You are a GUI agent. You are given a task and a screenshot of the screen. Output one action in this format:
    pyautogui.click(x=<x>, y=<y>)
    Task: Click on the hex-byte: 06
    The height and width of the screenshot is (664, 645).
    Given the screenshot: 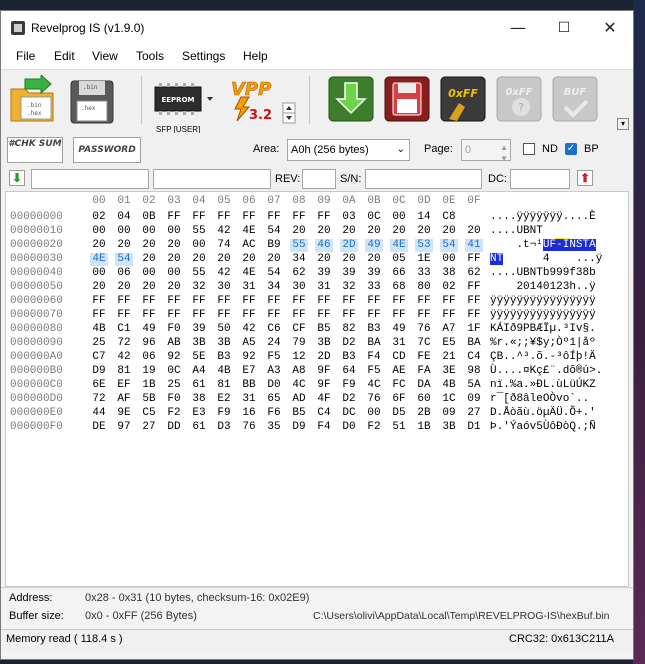 What is the action you would take?
    pyautogui.click(x=124, y=273)
    